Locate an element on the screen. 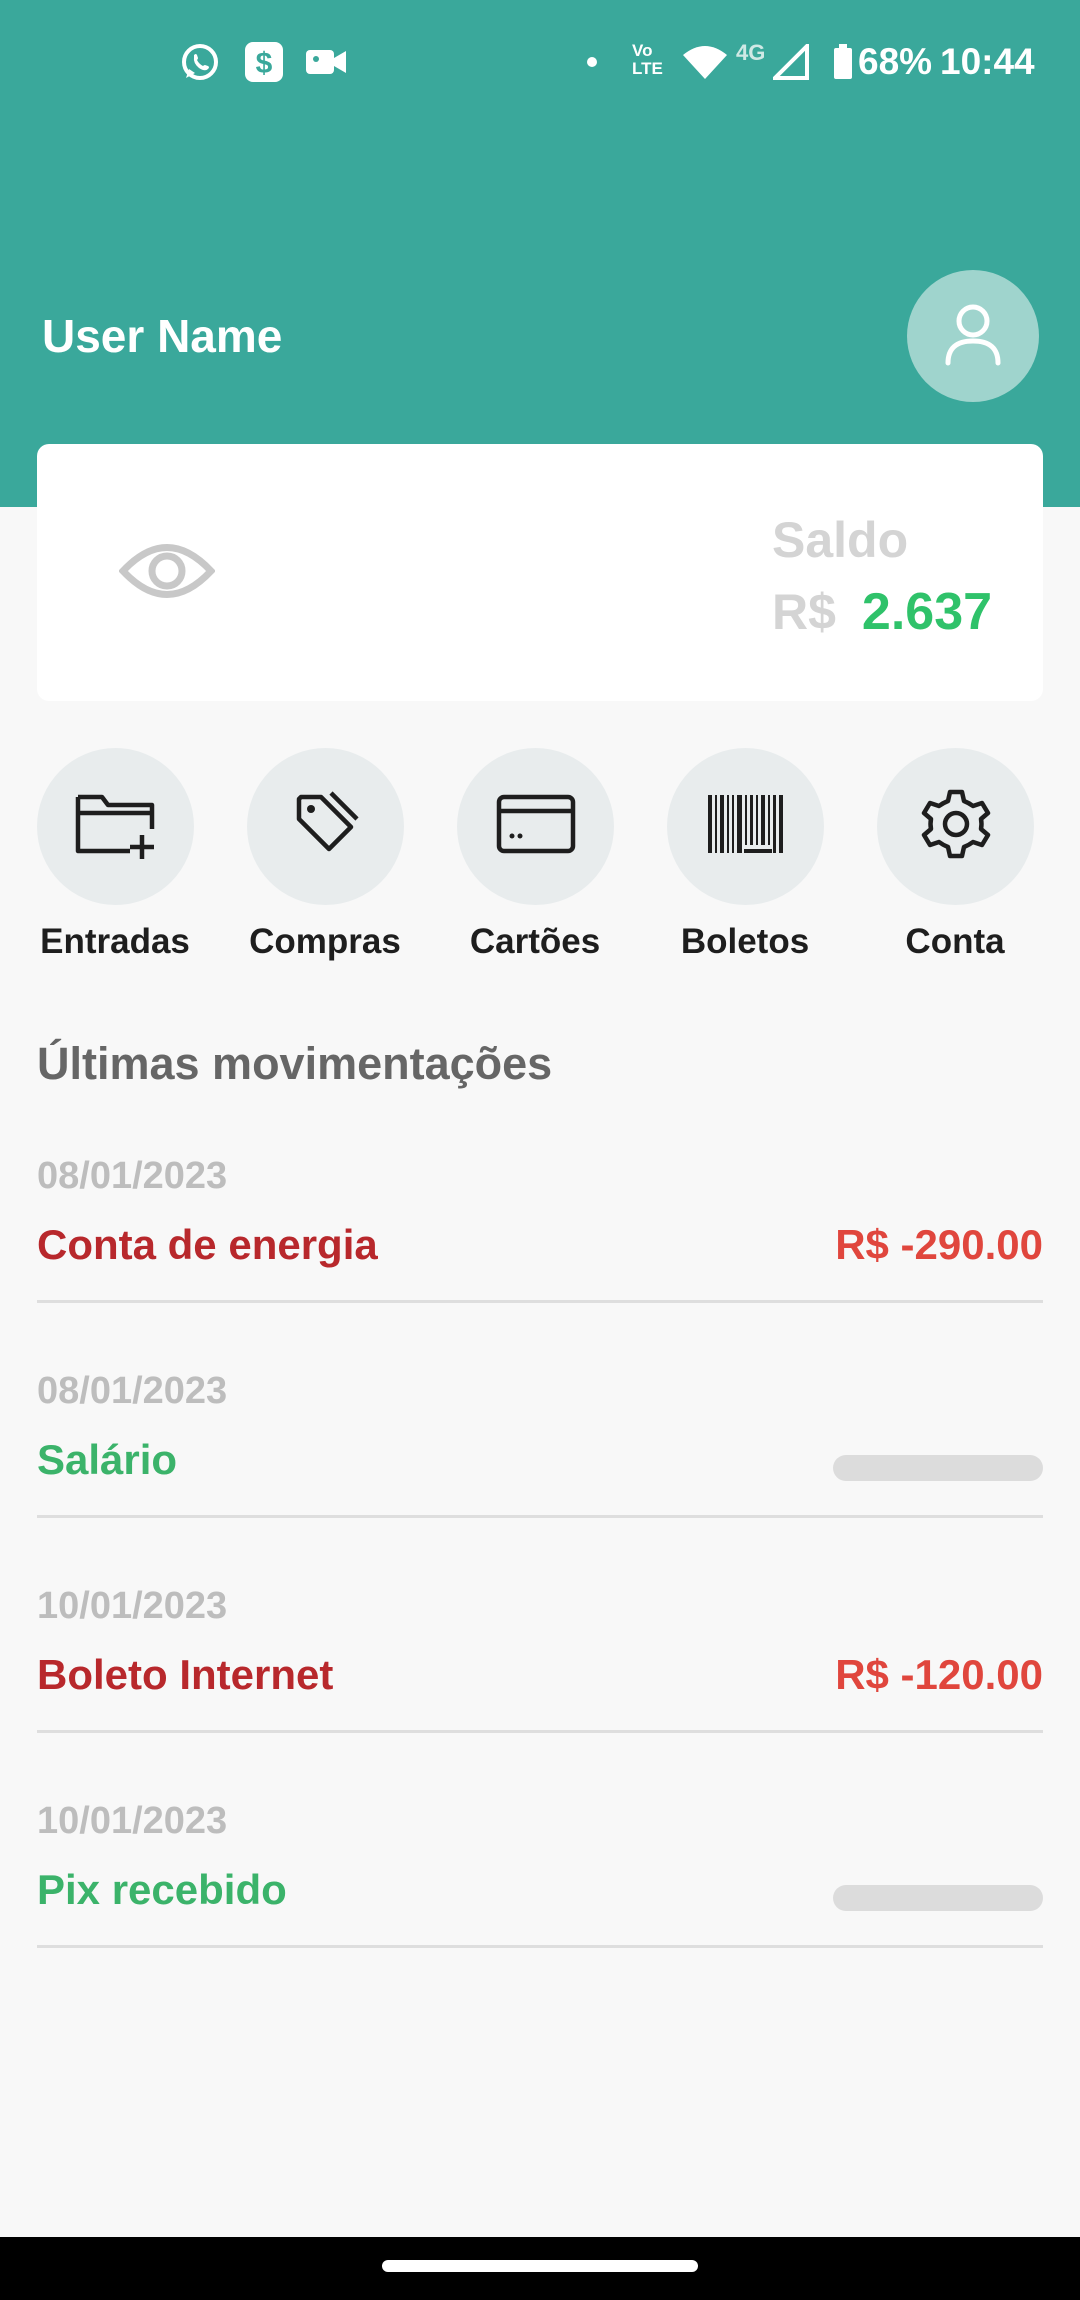  balance-value: 2.637 is located at coordinates (927, 612).